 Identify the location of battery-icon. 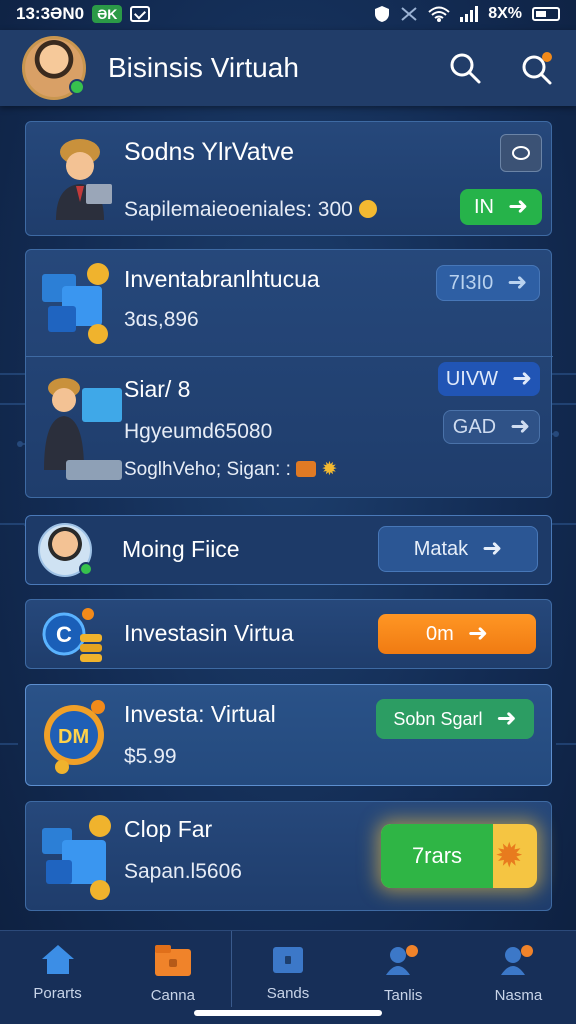
(546, 14).